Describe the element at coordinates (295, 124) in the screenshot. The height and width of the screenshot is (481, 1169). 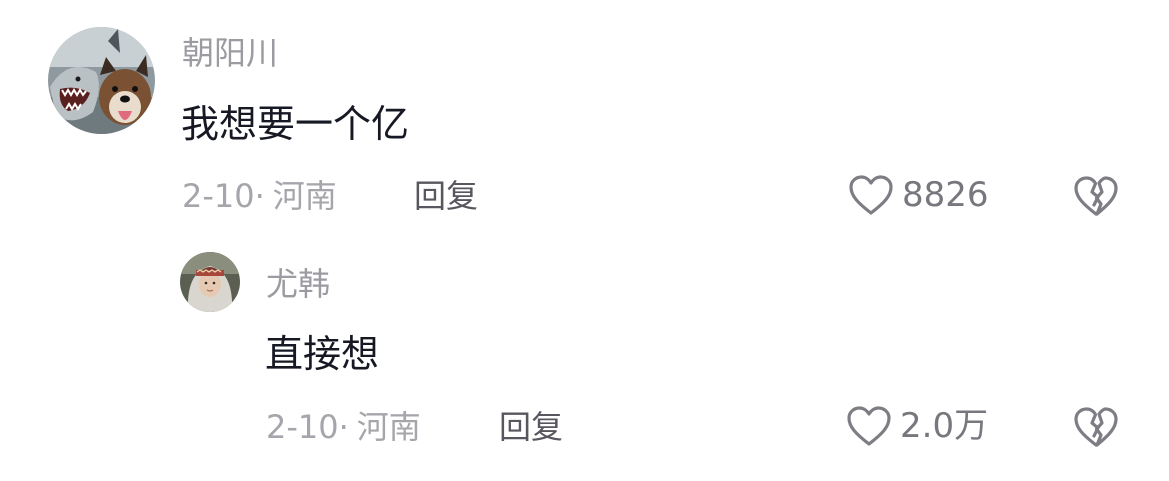
I see `comment-text: 我想要一个亿` at that location.